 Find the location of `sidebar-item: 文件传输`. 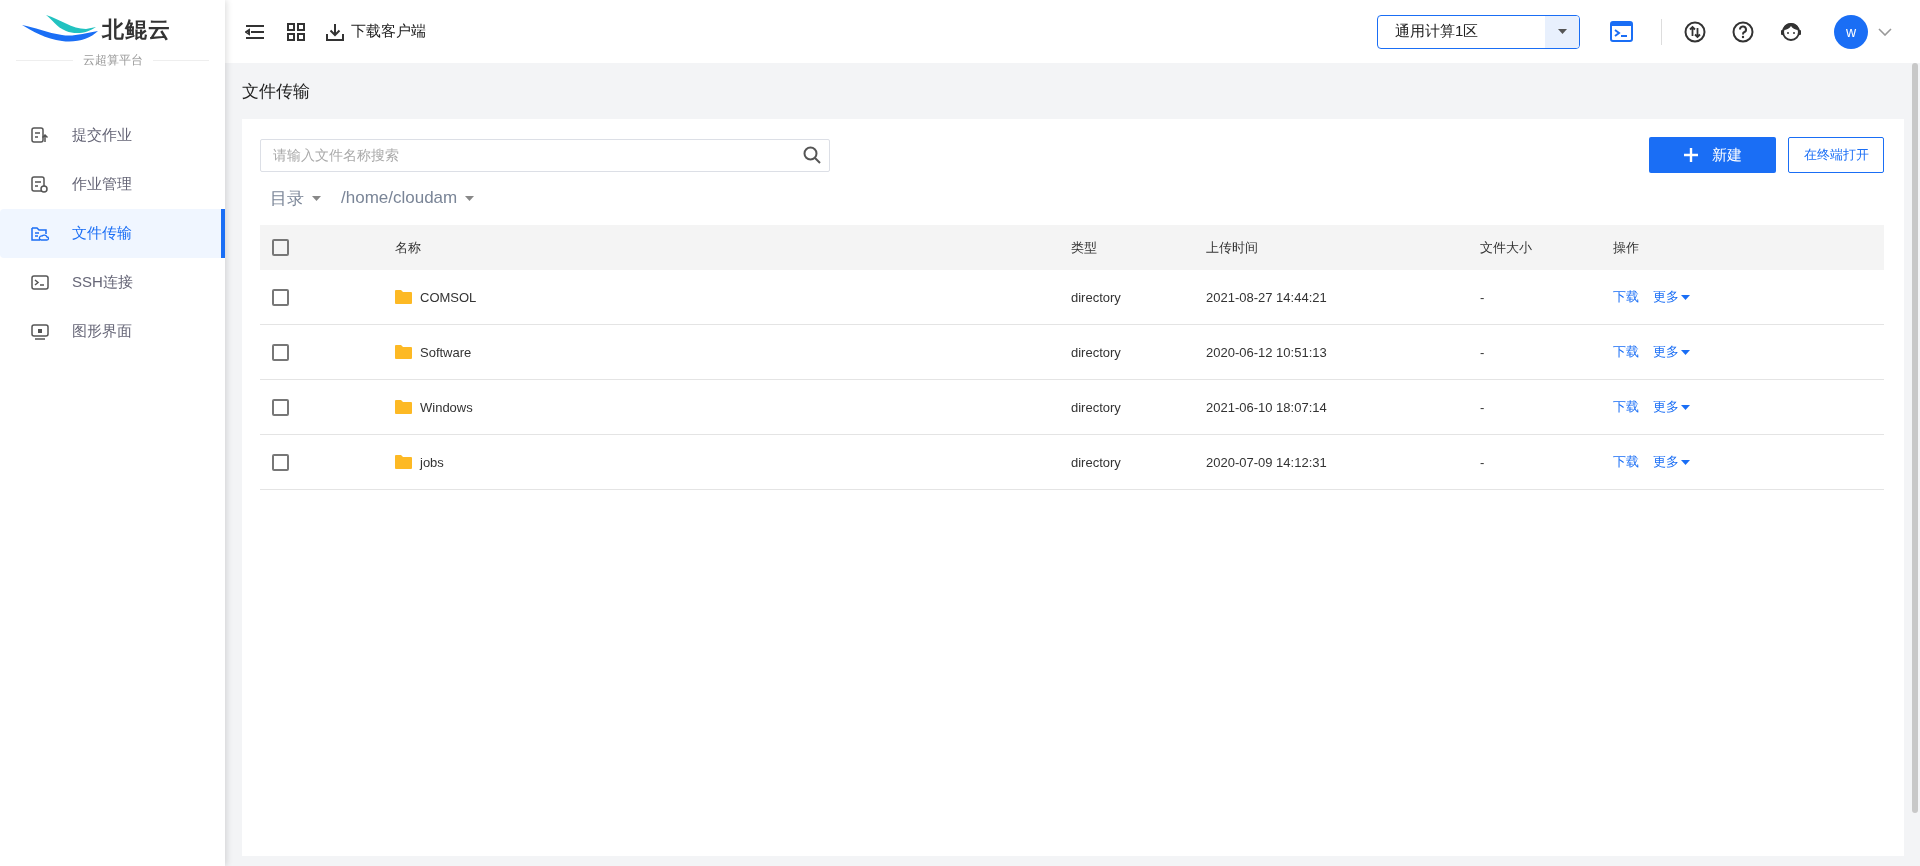

sidebar-item: 文件传输 is located at coordinates (112, 233).